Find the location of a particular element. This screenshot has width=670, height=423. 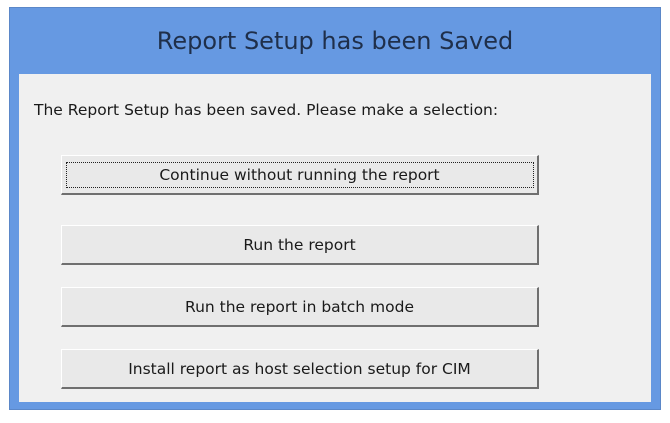

continue-without-running-button: Continue without running the report is located at coordinates (300, 175).